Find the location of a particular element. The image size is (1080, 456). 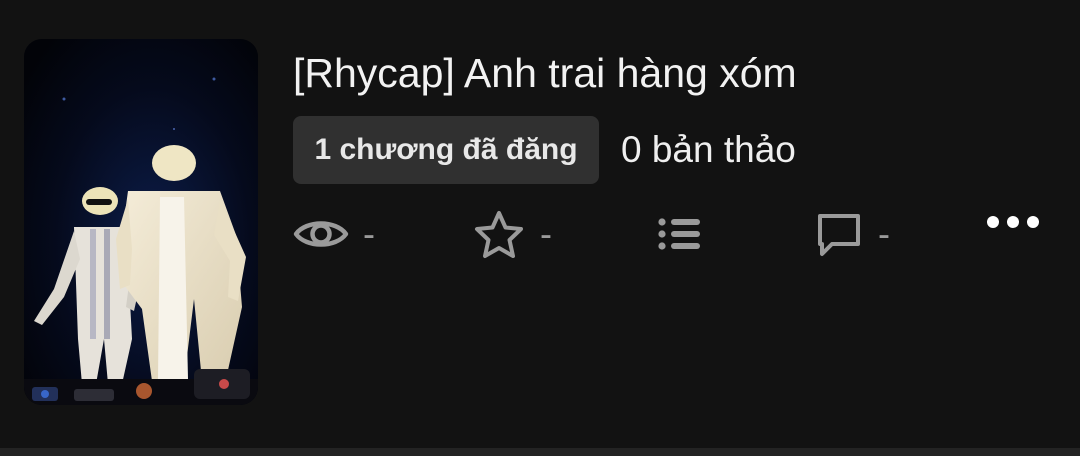

published-parts-label: 1 chương đã đăng is located at coordinates (446, 149).